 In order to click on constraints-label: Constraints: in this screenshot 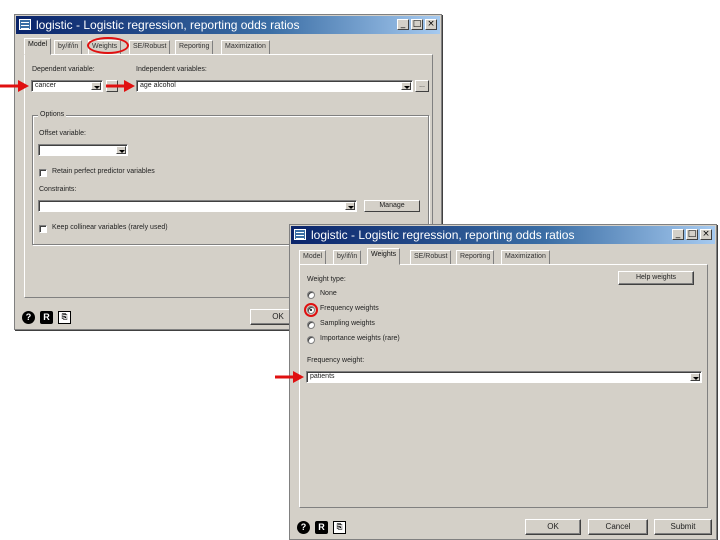, I will do `click(58, 189)`.